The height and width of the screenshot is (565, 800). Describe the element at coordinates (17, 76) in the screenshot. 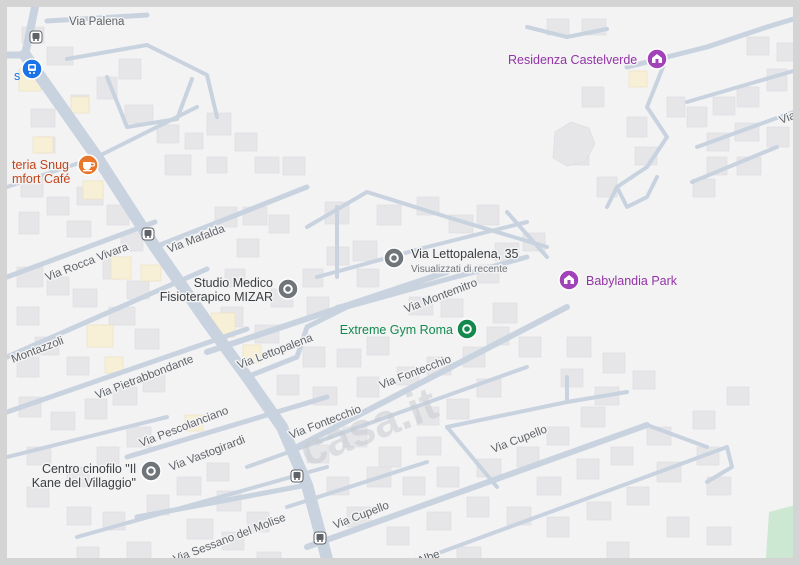

I see `poi-label-left-edge: s` at that location.